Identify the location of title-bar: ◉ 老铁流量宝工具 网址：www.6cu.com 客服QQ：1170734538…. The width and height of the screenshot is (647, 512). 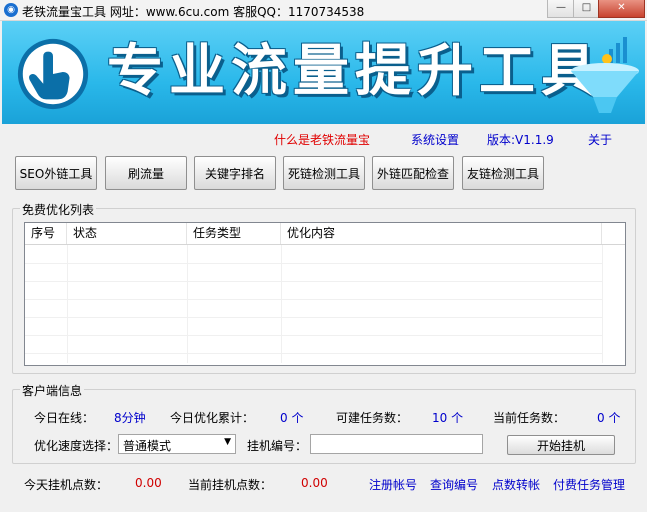
(323, 10).